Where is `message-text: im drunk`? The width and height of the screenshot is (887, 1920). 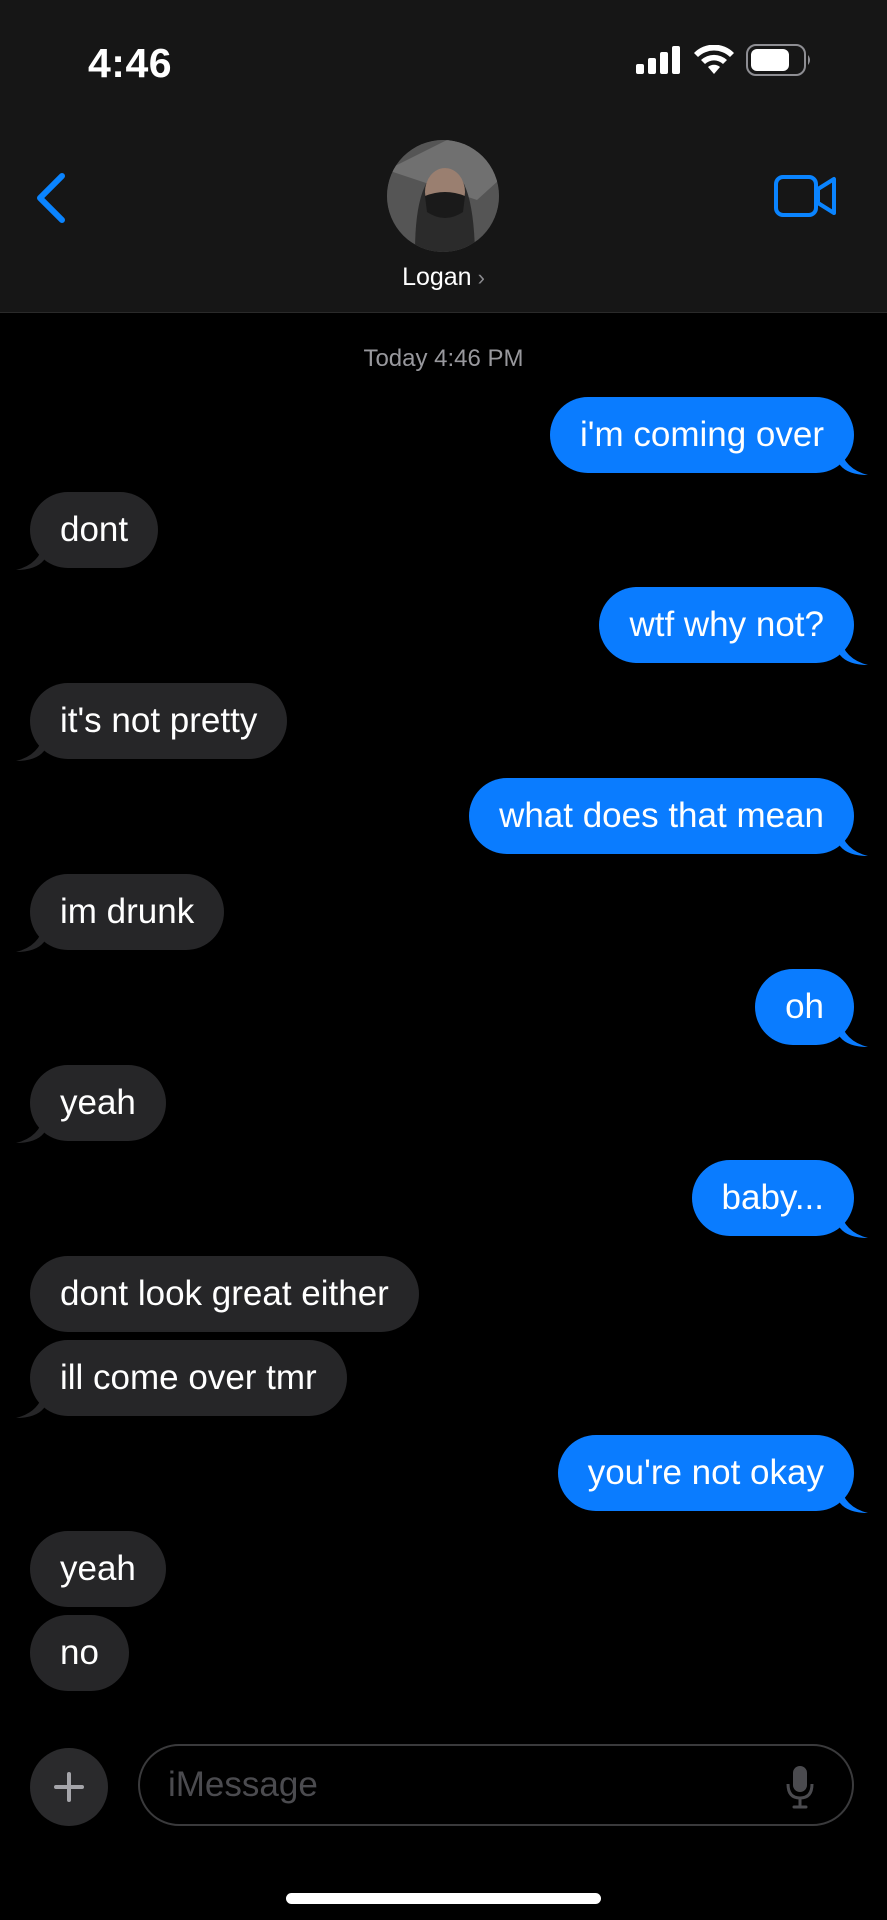 message-text: im drunk is located at coordinates (127, 911).